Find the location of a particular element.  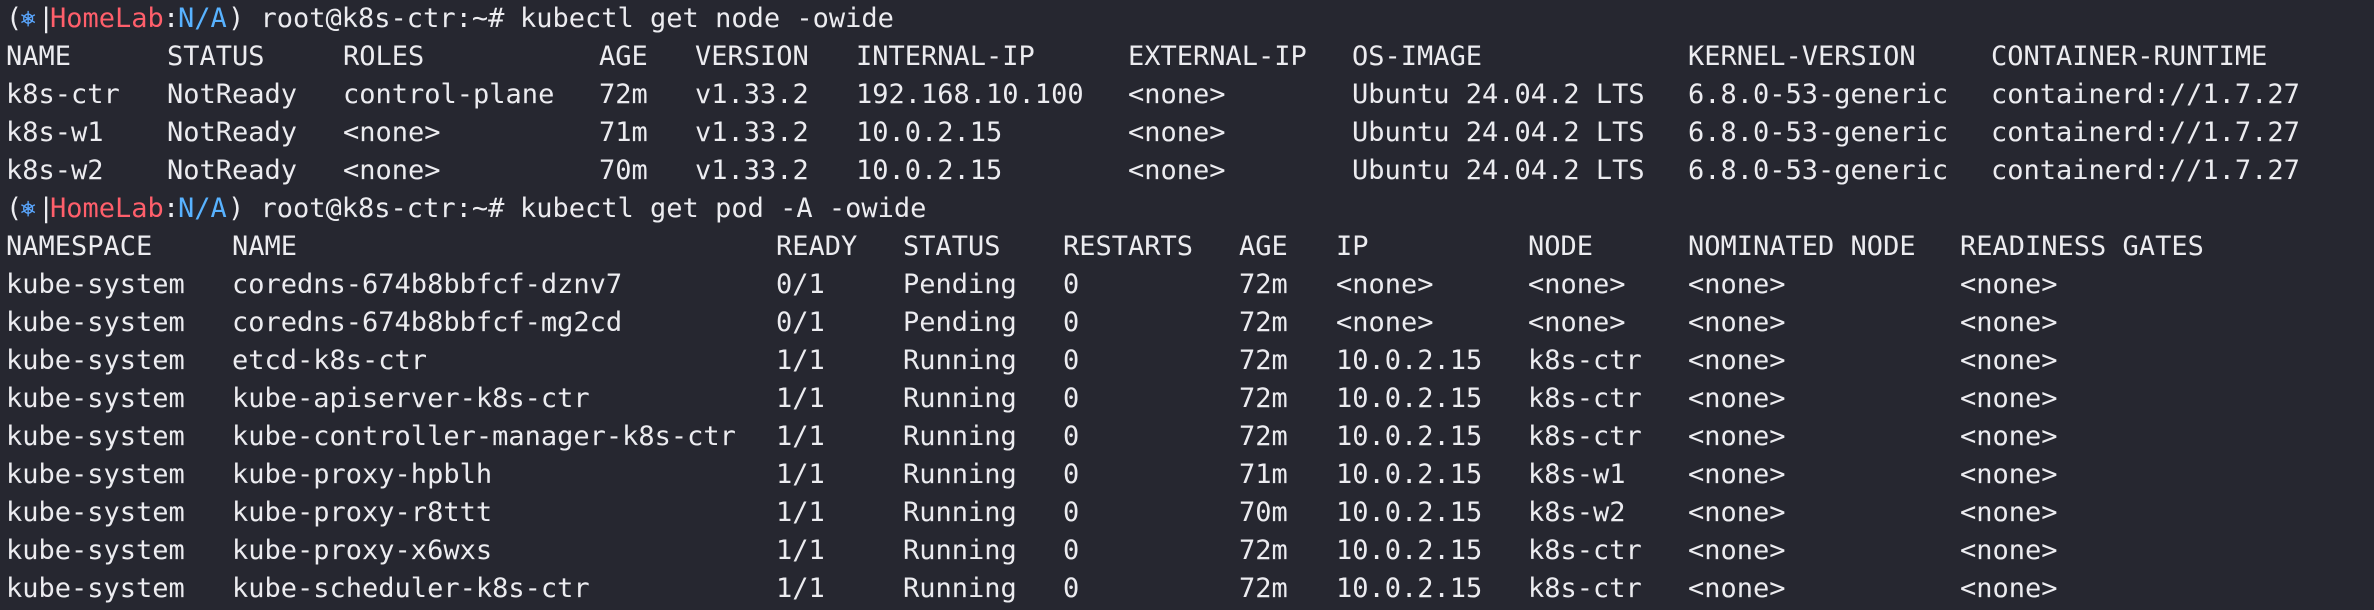

table-cell: kube-proxy-hpblh is located at coordinates (362, 474).